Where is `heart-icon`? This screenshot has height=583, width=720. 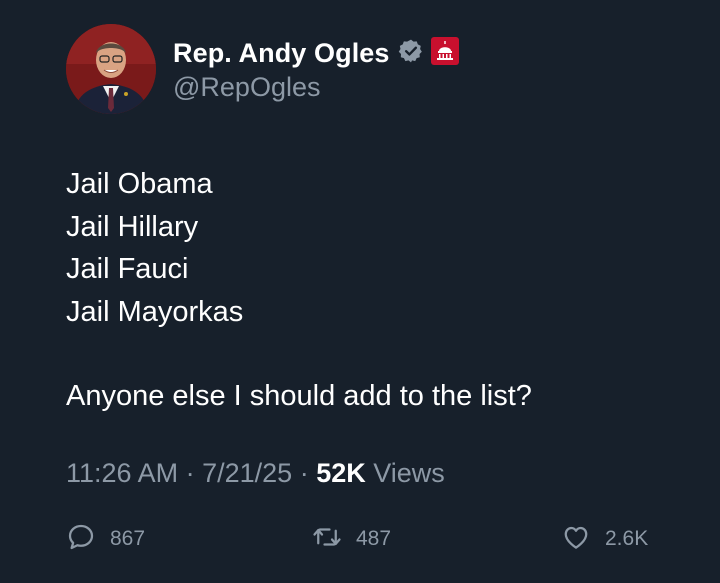
heart-icon is located at coordinates (576, 539).